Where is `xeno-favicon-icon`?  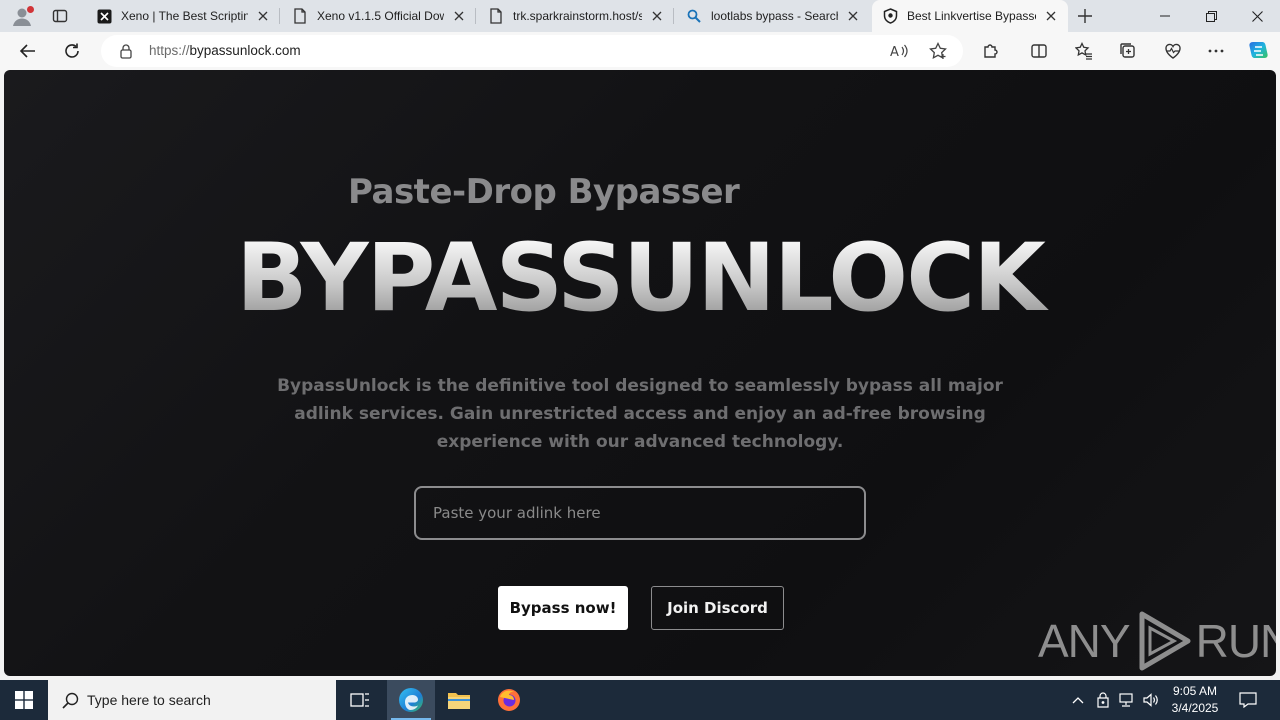
xeno-favicon-icon is located at coordinates (104, 16).